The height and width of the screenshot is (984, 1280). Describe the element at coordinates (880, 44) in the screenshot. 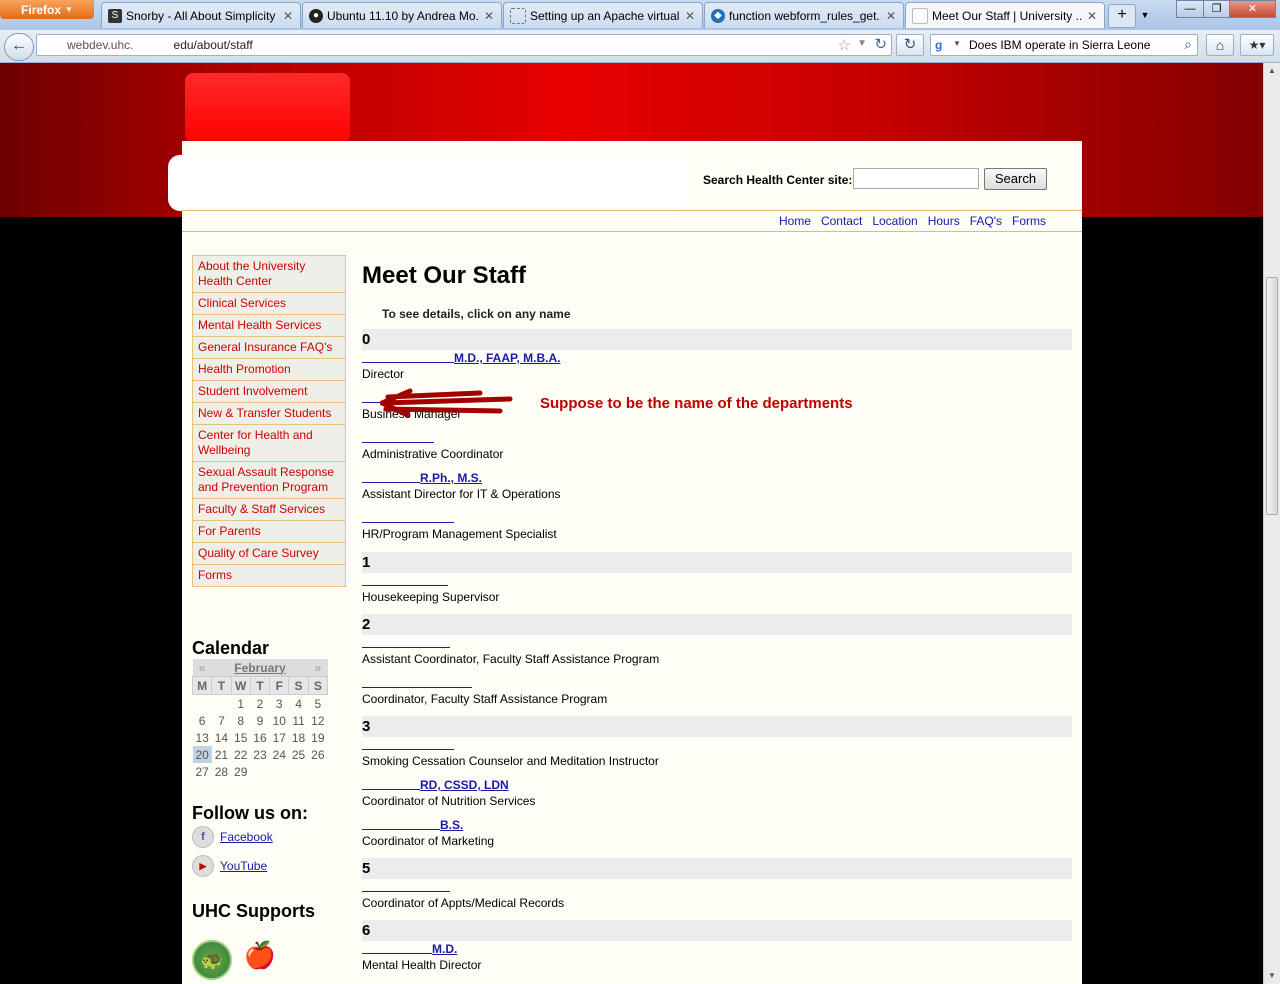

I see `url-reload-icon: ↻` at that location.